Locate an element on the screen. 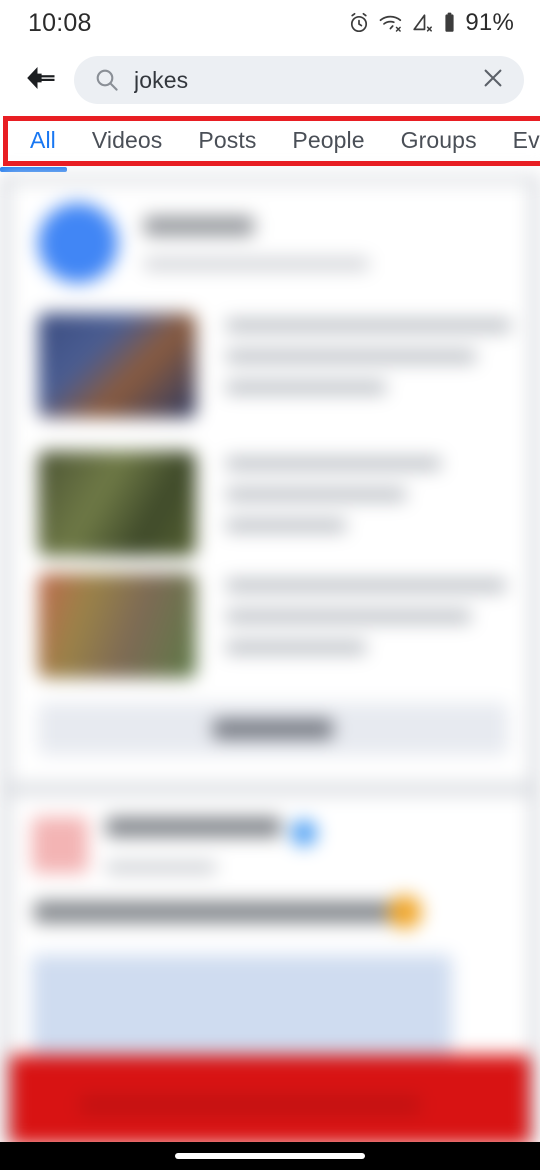 This screenshot has width=540, height=1170. back-arrow-icon is located at coordinates (41, 80).